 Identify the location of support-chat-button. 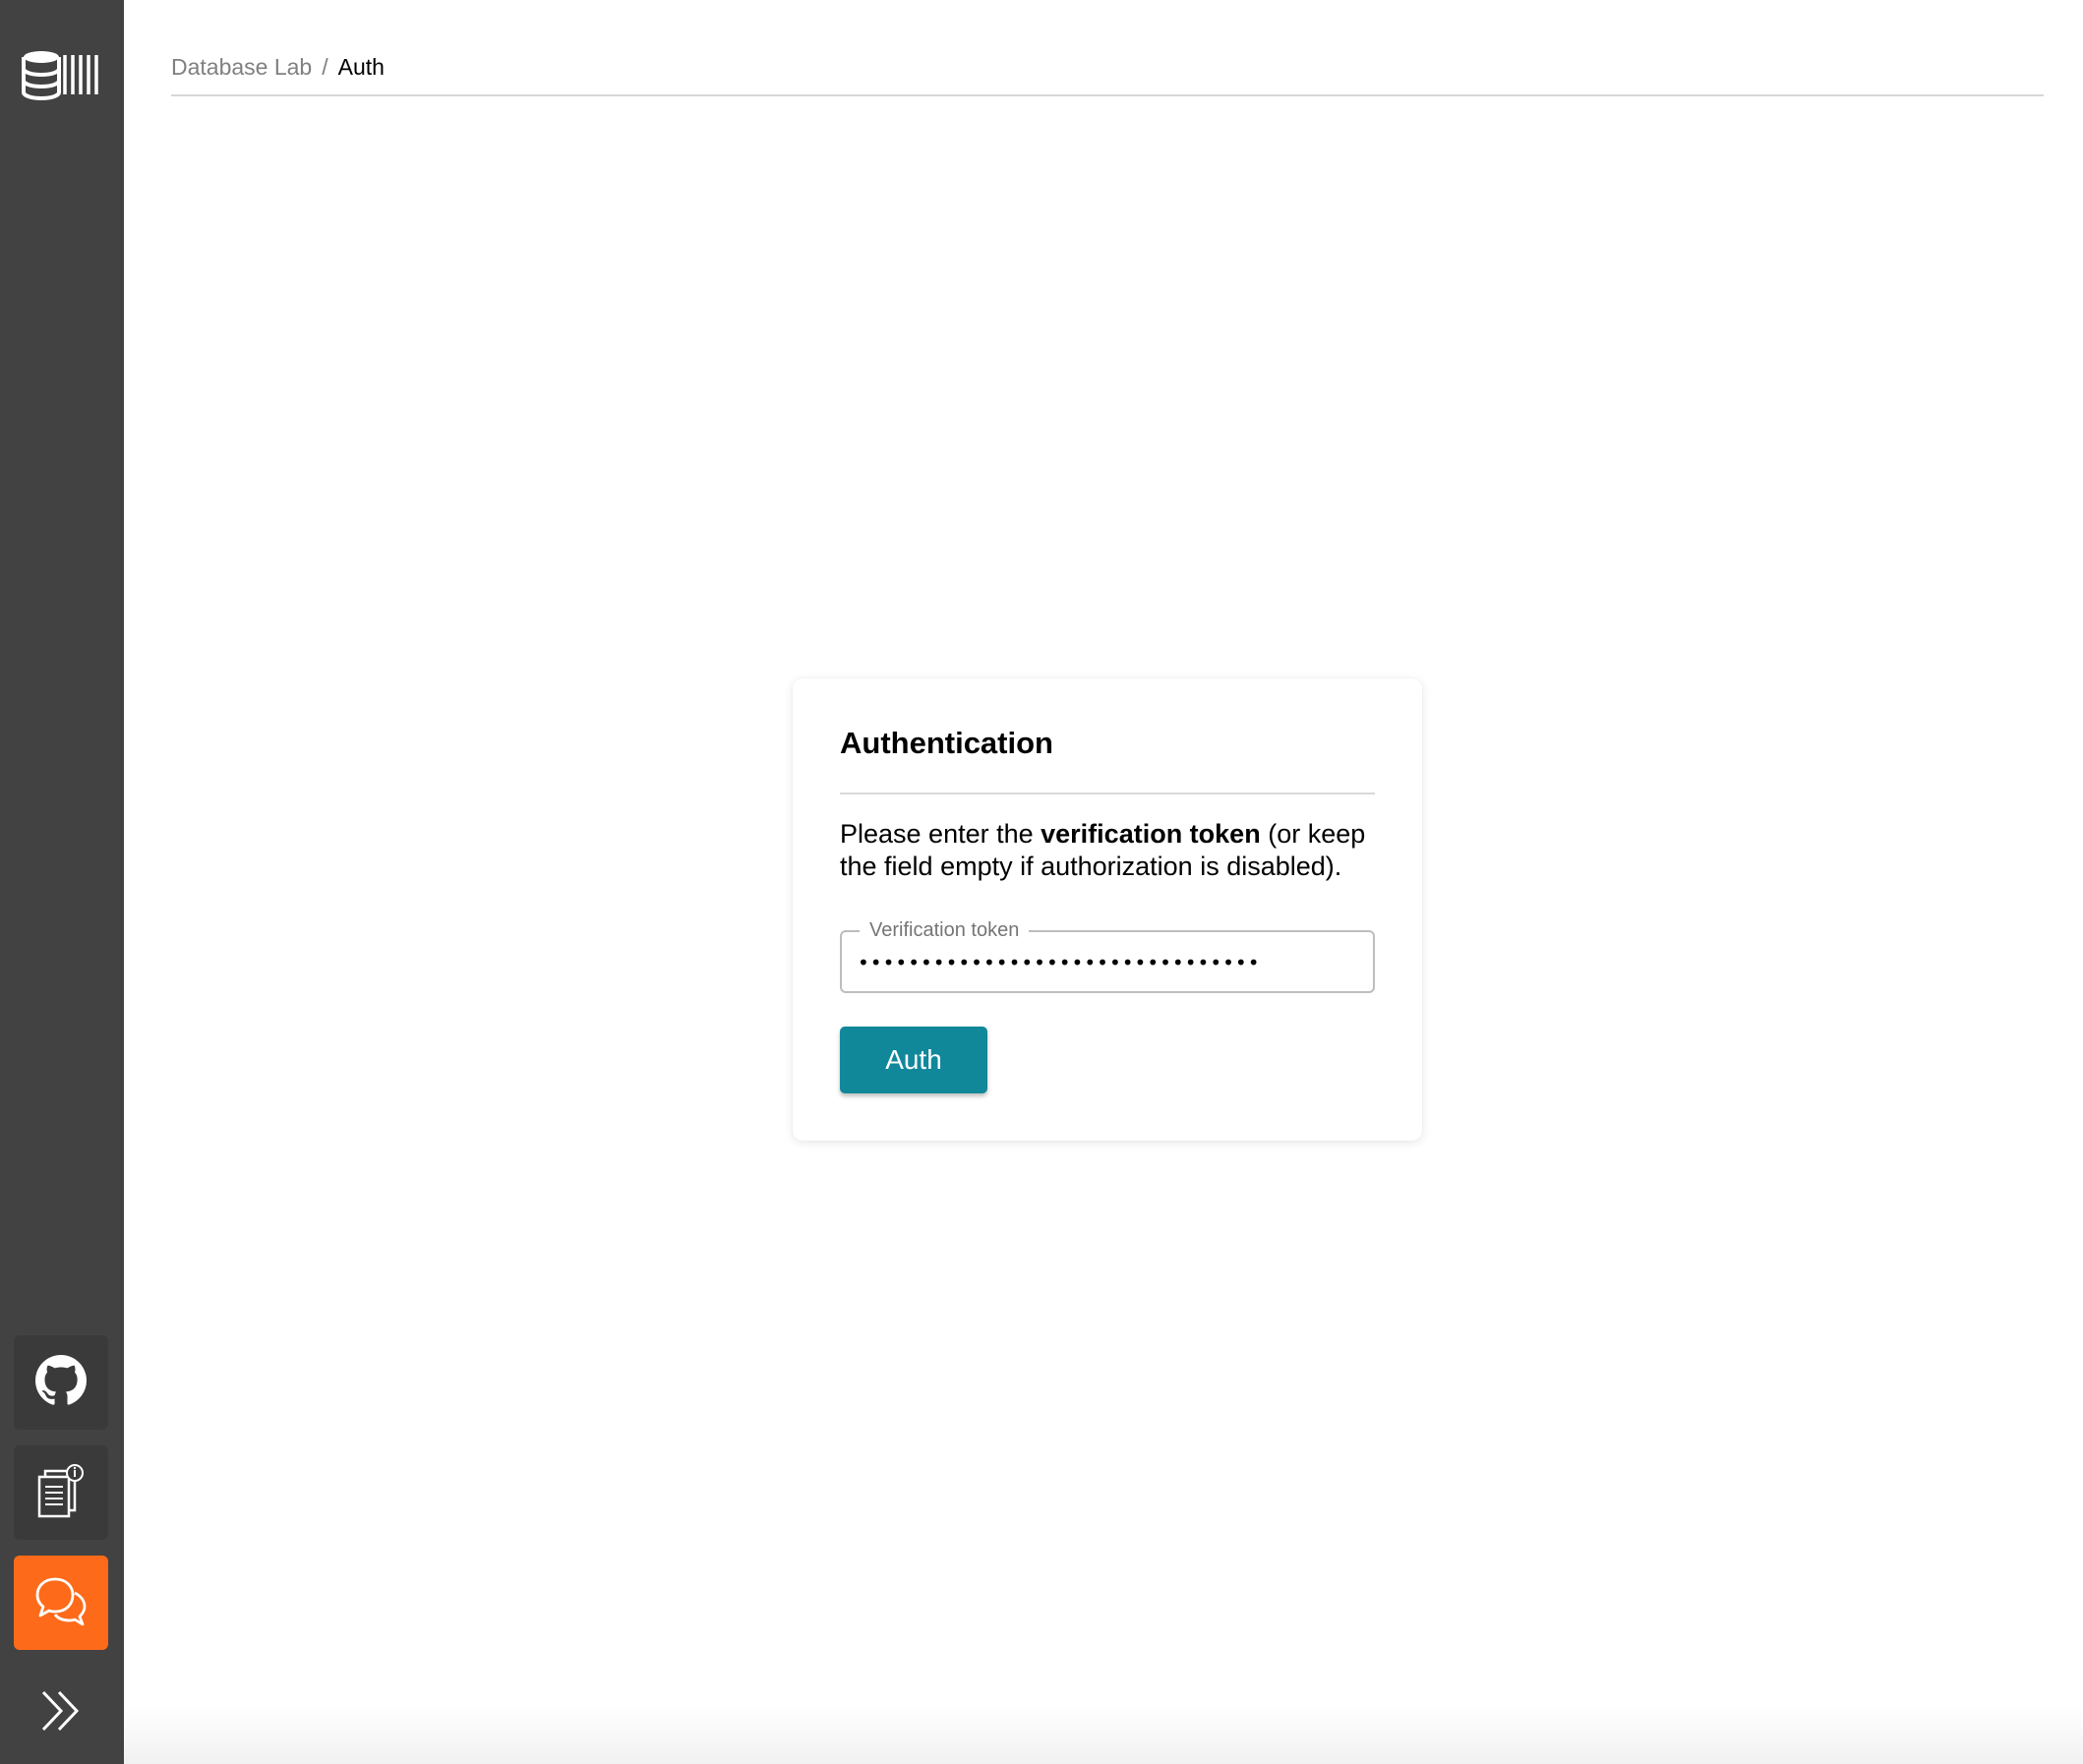
(61, 1603).